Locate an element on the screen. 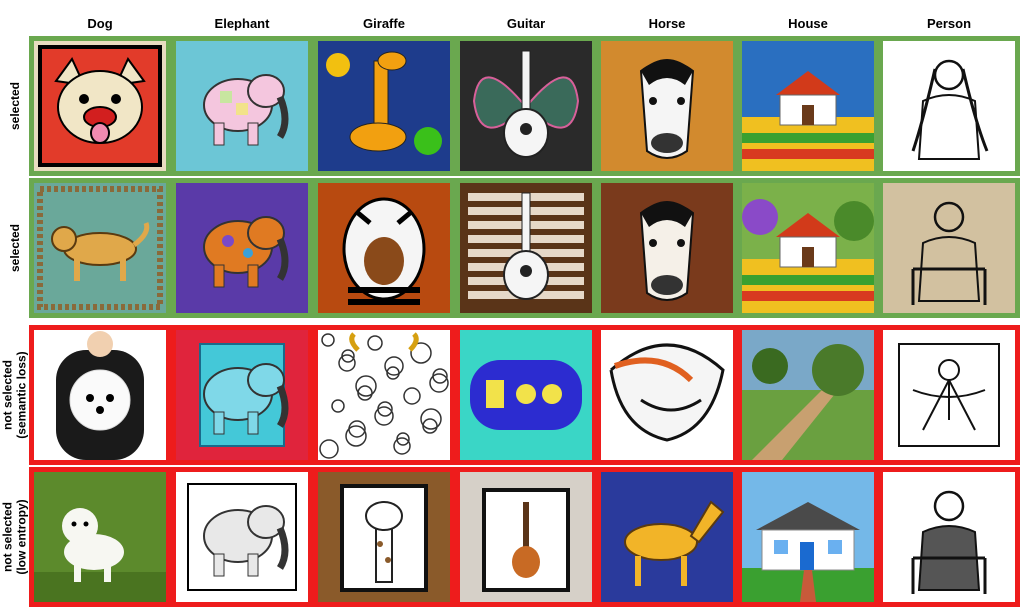  row-label-1: selected is located at coordinates (15, 106).